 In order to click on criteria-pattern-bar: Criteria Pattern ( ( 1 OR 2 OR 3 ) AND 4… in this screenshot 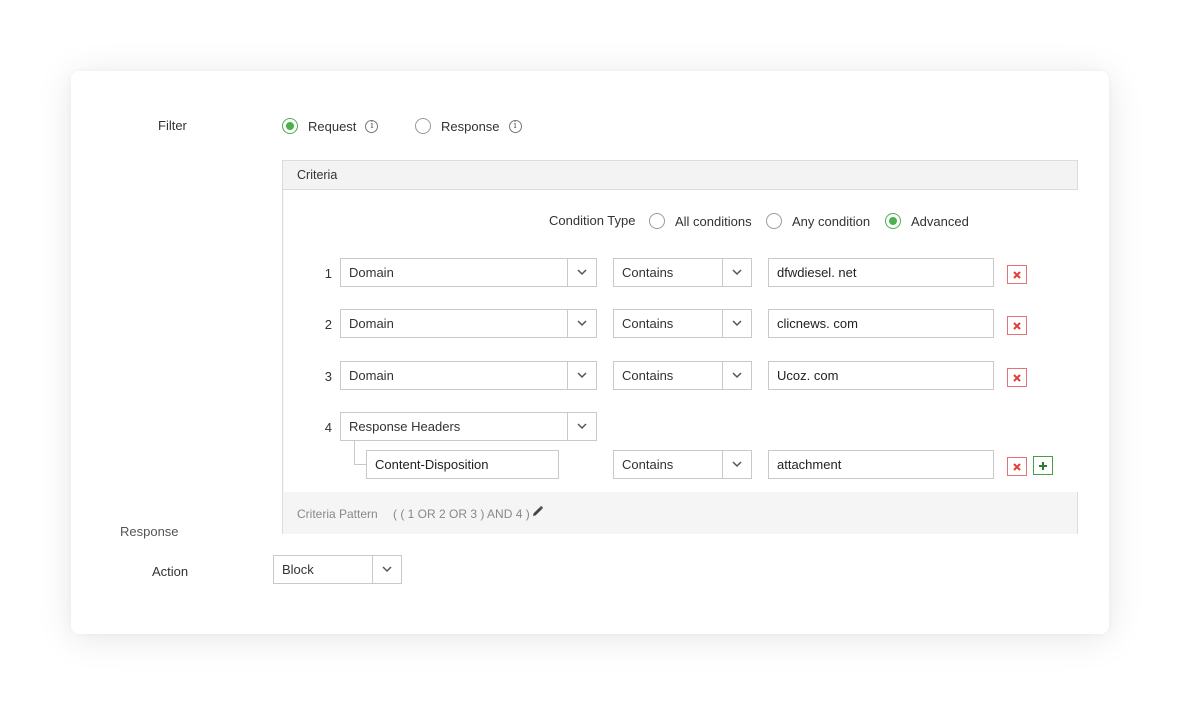, I will do `click(680, 513)`.